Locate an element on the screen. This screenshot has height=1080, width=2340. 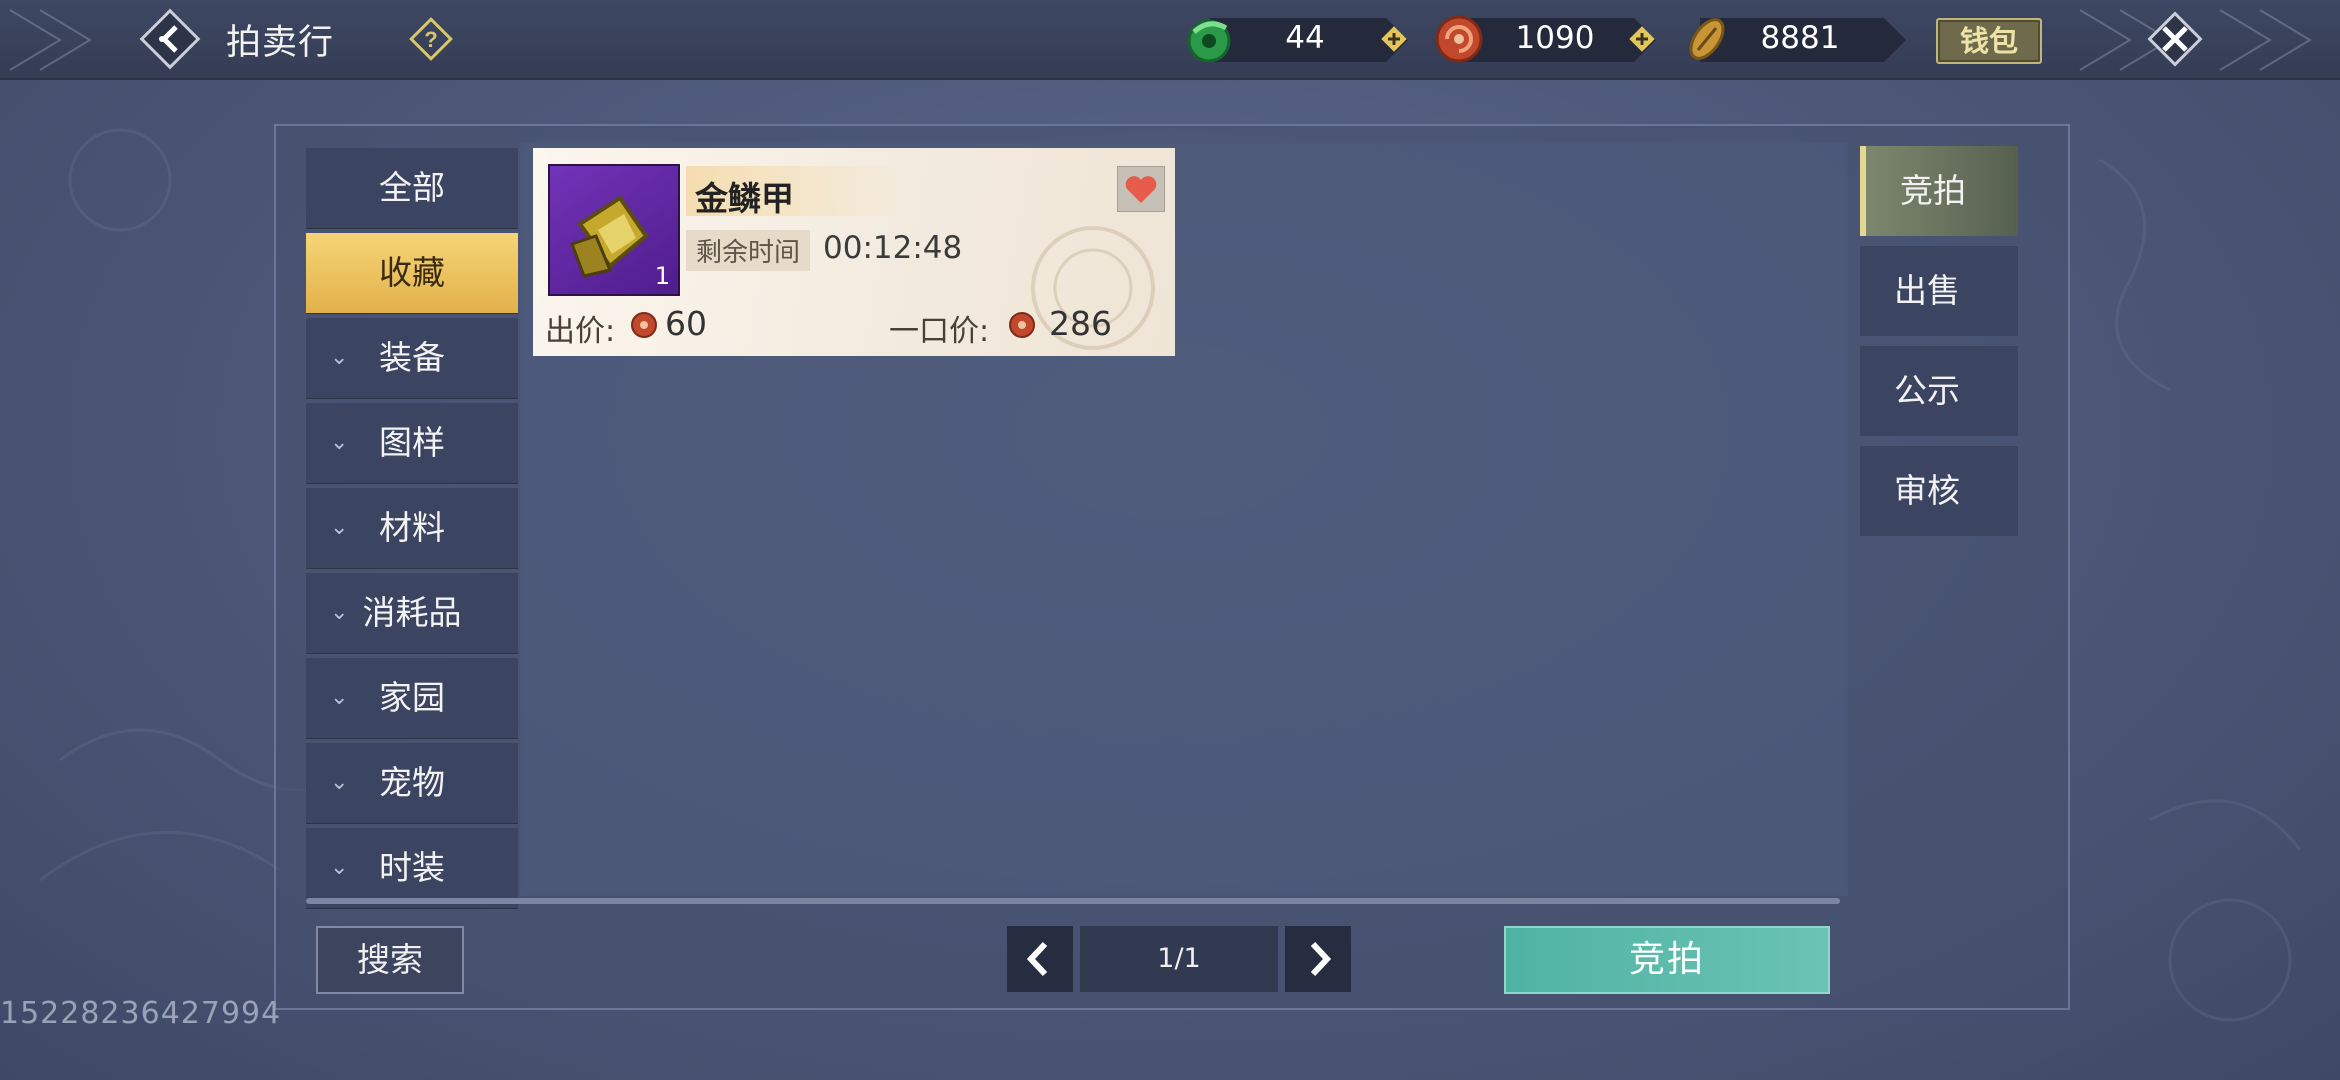
tab-label: 出售 is located at coordinates (1927, 290).